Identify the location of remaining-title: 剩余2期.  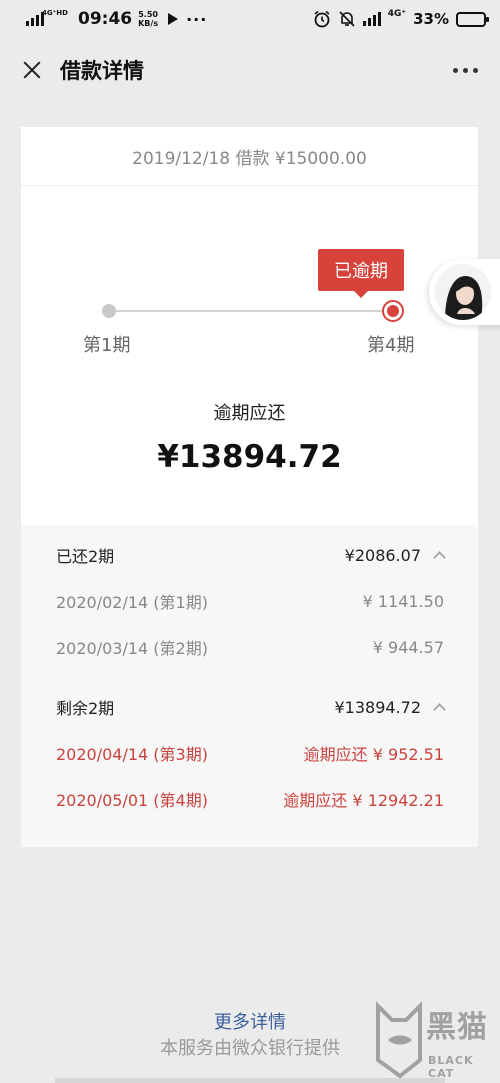
(85, 708).